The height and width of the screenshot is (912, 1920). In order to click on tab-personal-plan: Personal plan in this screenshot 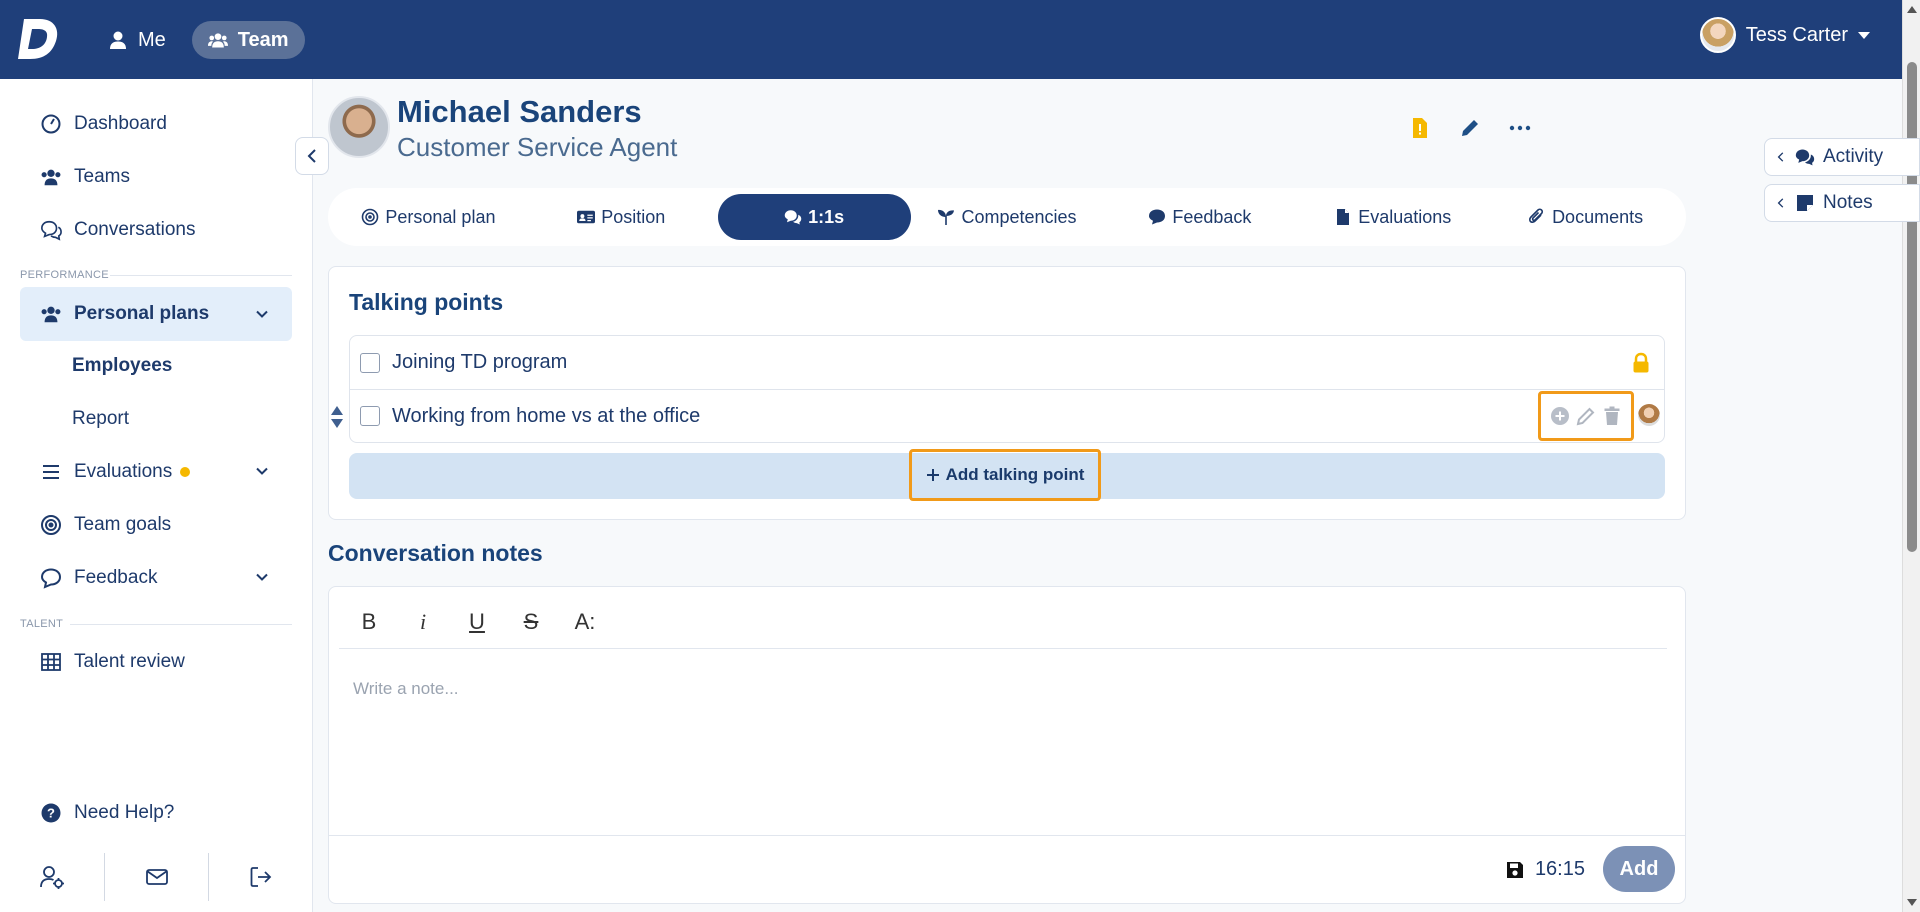, I will do `click(428, 217)`.